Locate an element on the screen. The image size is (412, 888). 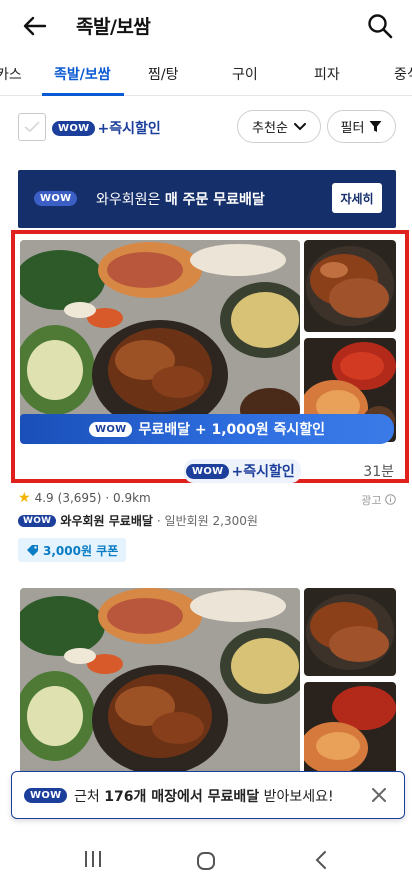
system-nav-bar is located at coordinates (206, 860).